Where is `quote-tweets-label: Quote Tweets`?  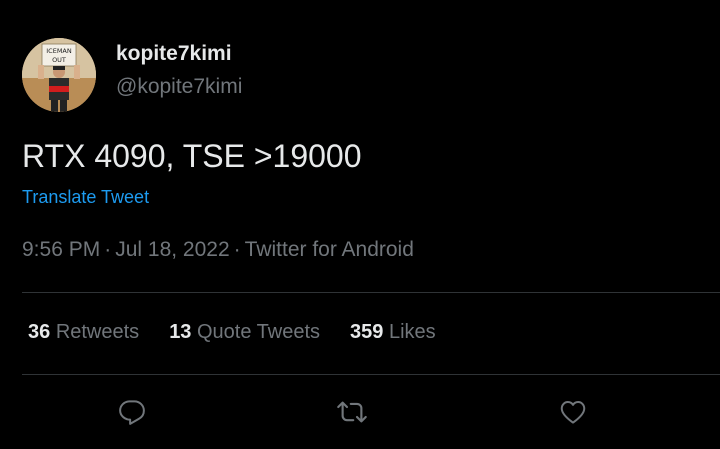 quote-tweets-label: Quote Tweets is located at coordinates (259, 332).